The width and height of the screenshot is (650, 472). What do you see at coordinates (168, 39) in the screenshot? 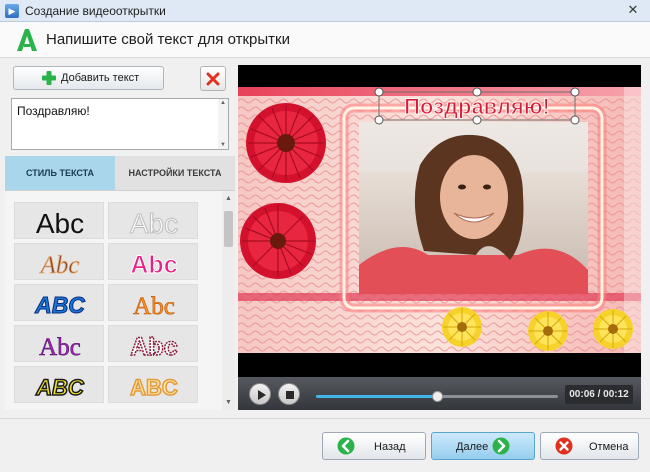
I see `page-title: Напишите свой текст для открытки` at bounding box center [168, 39].